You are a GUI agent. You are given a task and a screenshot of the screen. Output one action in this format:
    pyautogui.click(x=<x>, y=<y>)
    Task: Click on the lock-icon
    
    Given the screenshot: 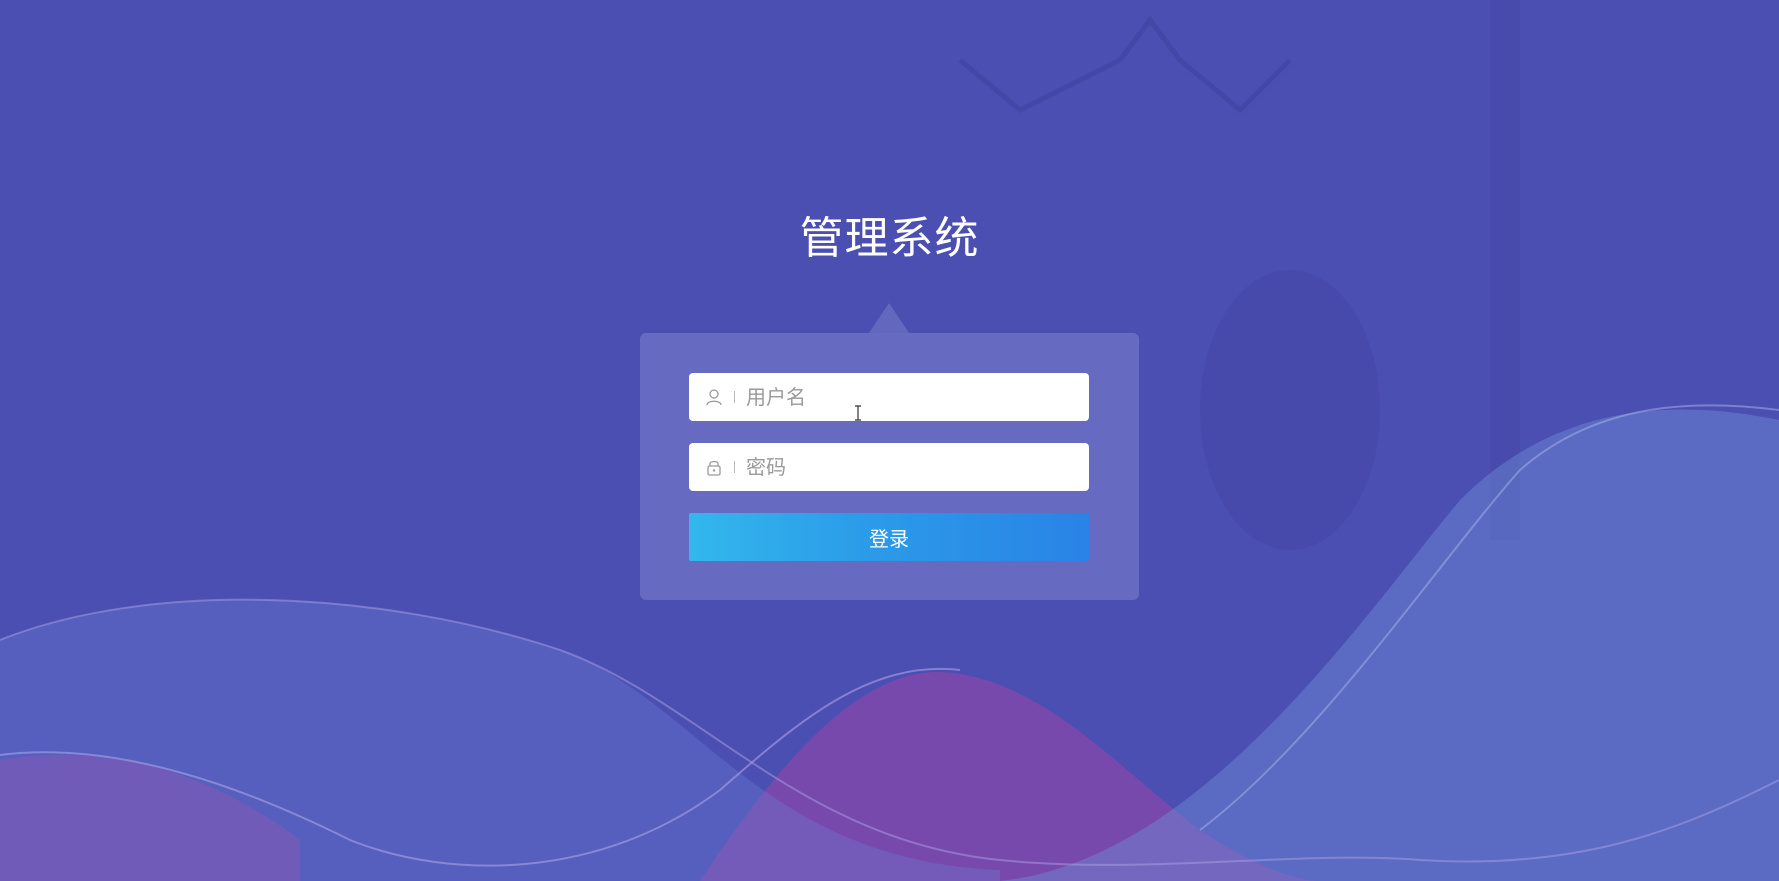 What is the action you would take?
    pyautogui.click(x=714, y=467)
    